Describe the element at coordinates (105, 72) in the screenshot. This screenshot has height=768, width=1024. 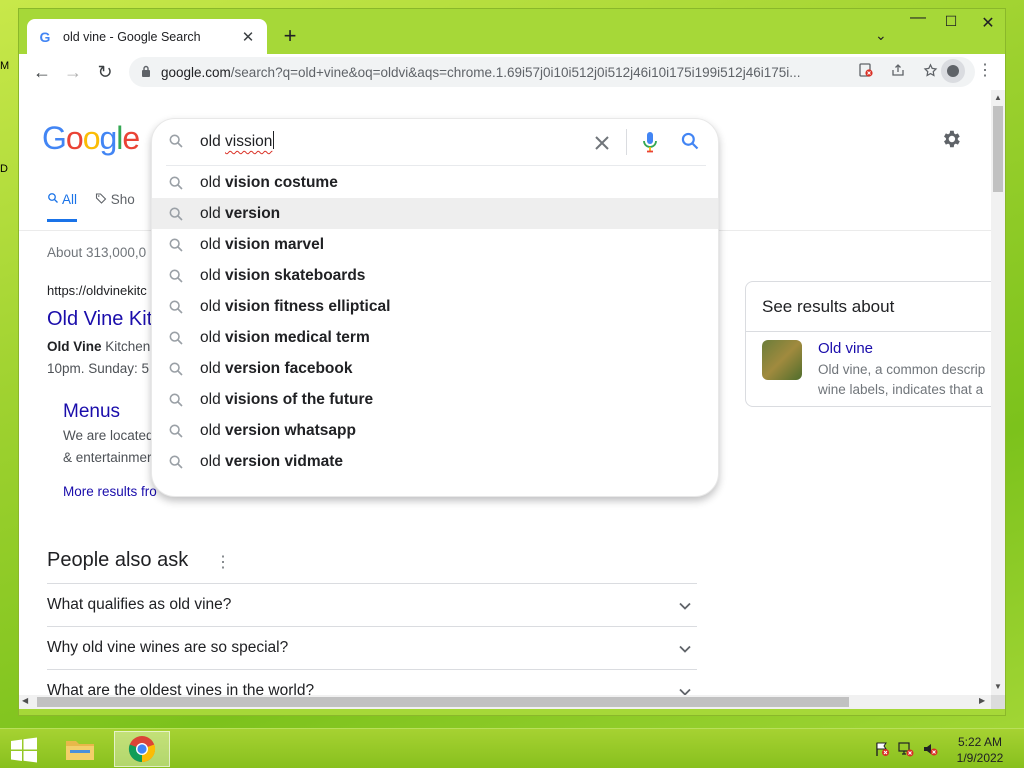
I see `reload-button: ↻` at that location.